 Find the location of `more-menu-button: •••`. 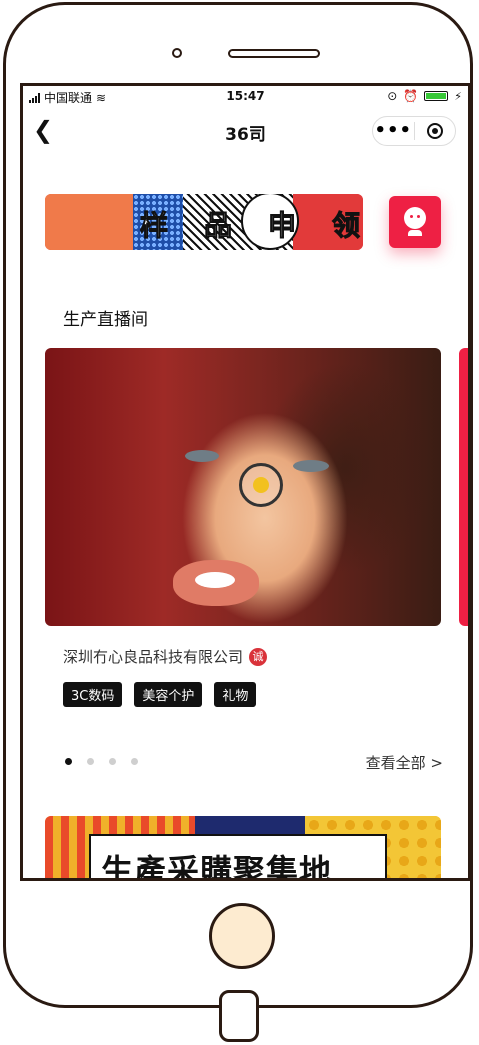

more-menu-button: ••• is located at coordinates (393, 131).